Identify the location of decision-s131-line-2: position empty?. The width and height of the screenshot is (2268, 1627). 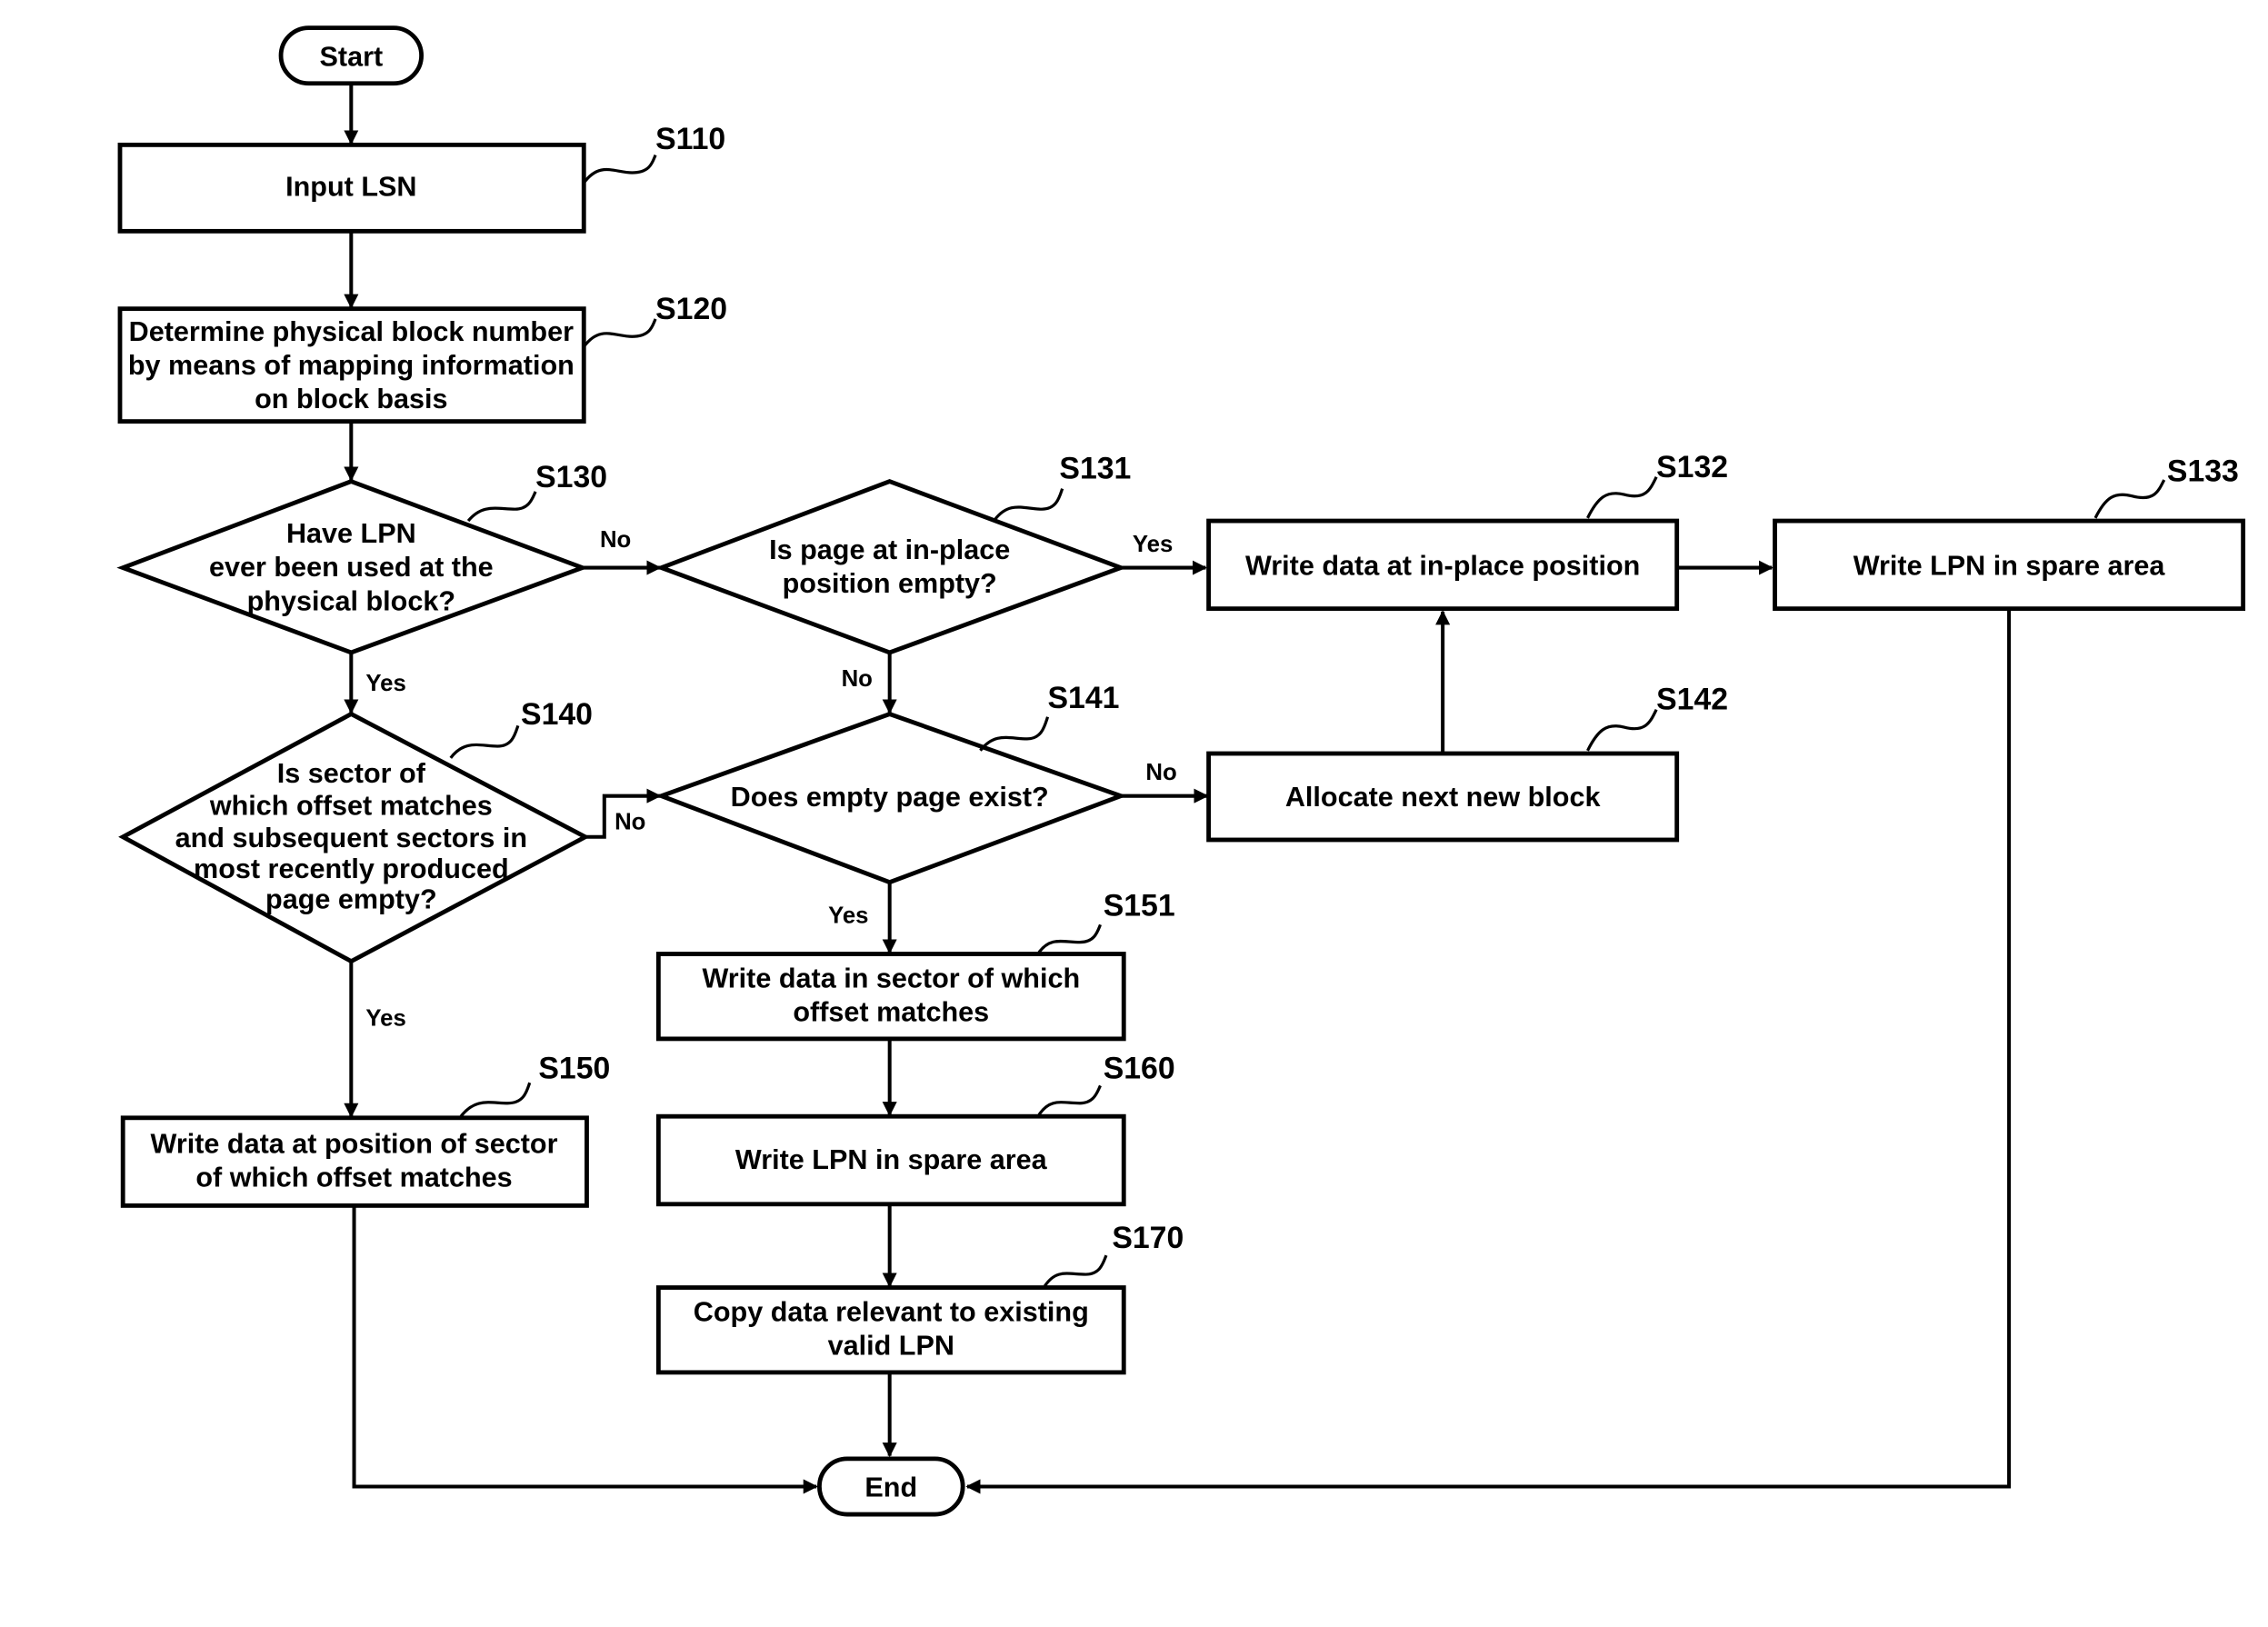
(890, 584).